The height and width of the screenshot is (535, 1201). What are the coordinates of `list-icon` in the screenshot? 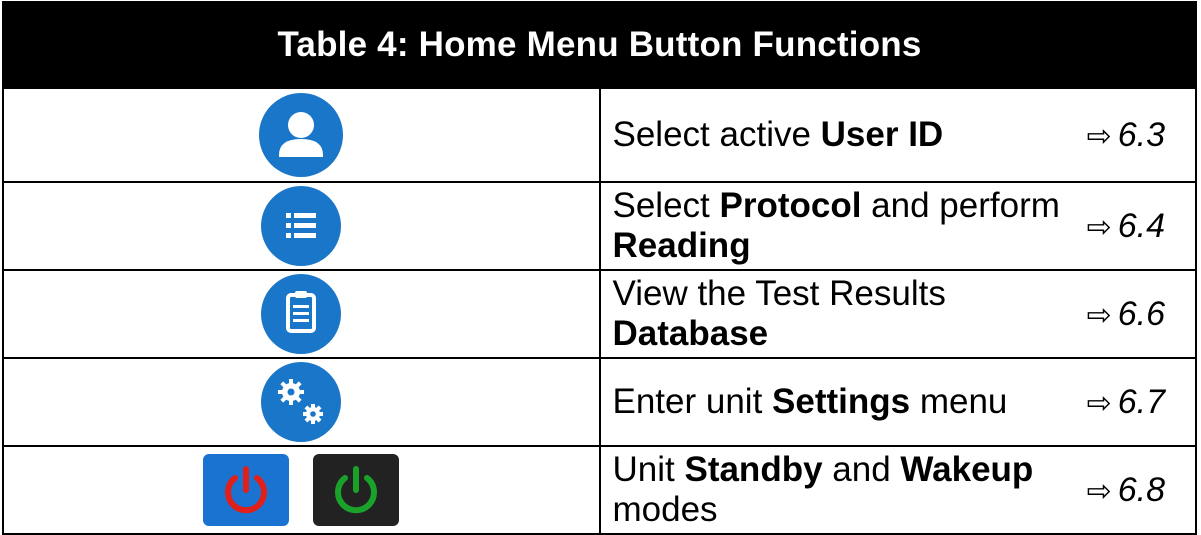 It's located at (301, 226).